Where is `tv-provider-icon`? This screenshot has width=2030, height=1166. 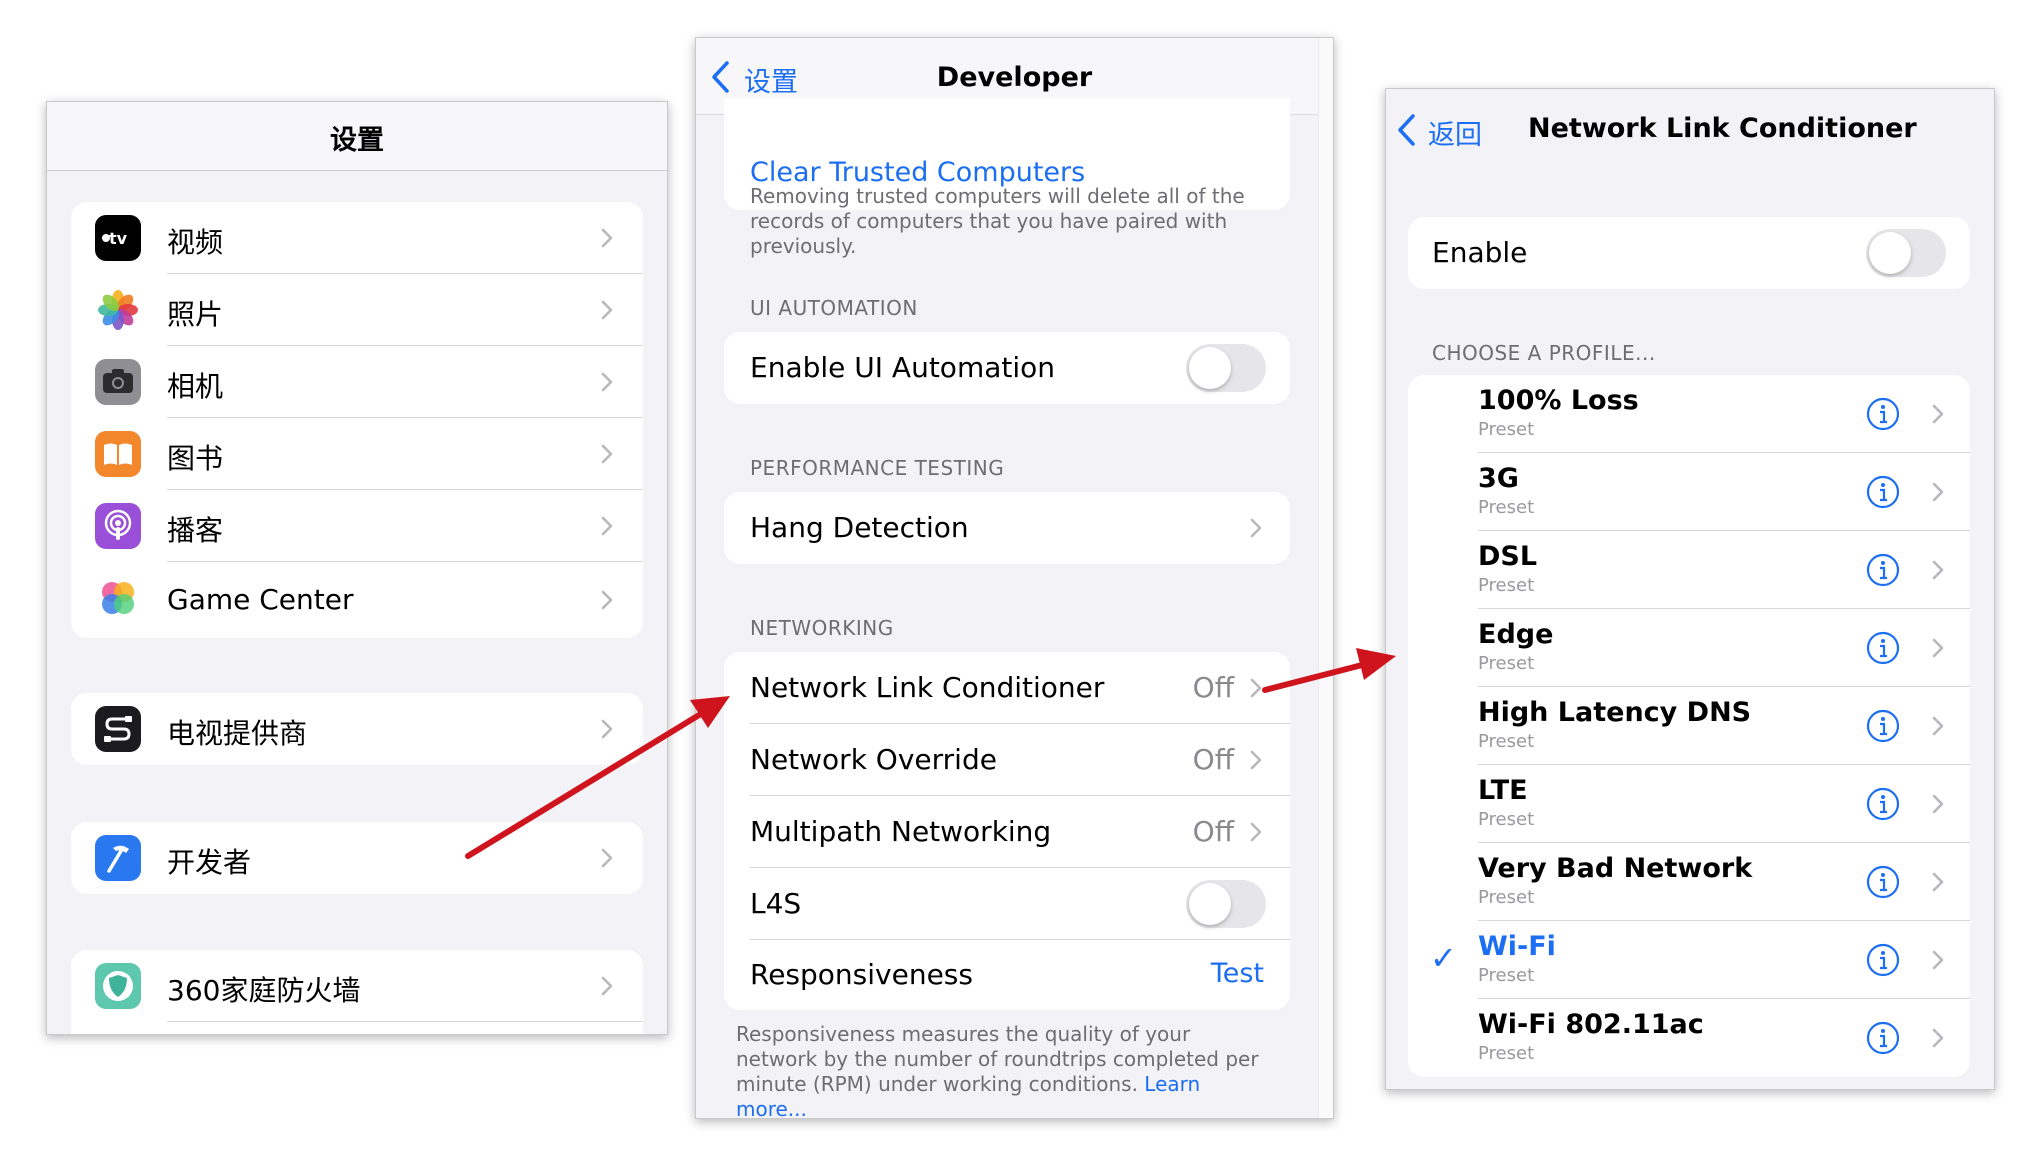
tv-provider-icon is located at coordinates (118, 729).